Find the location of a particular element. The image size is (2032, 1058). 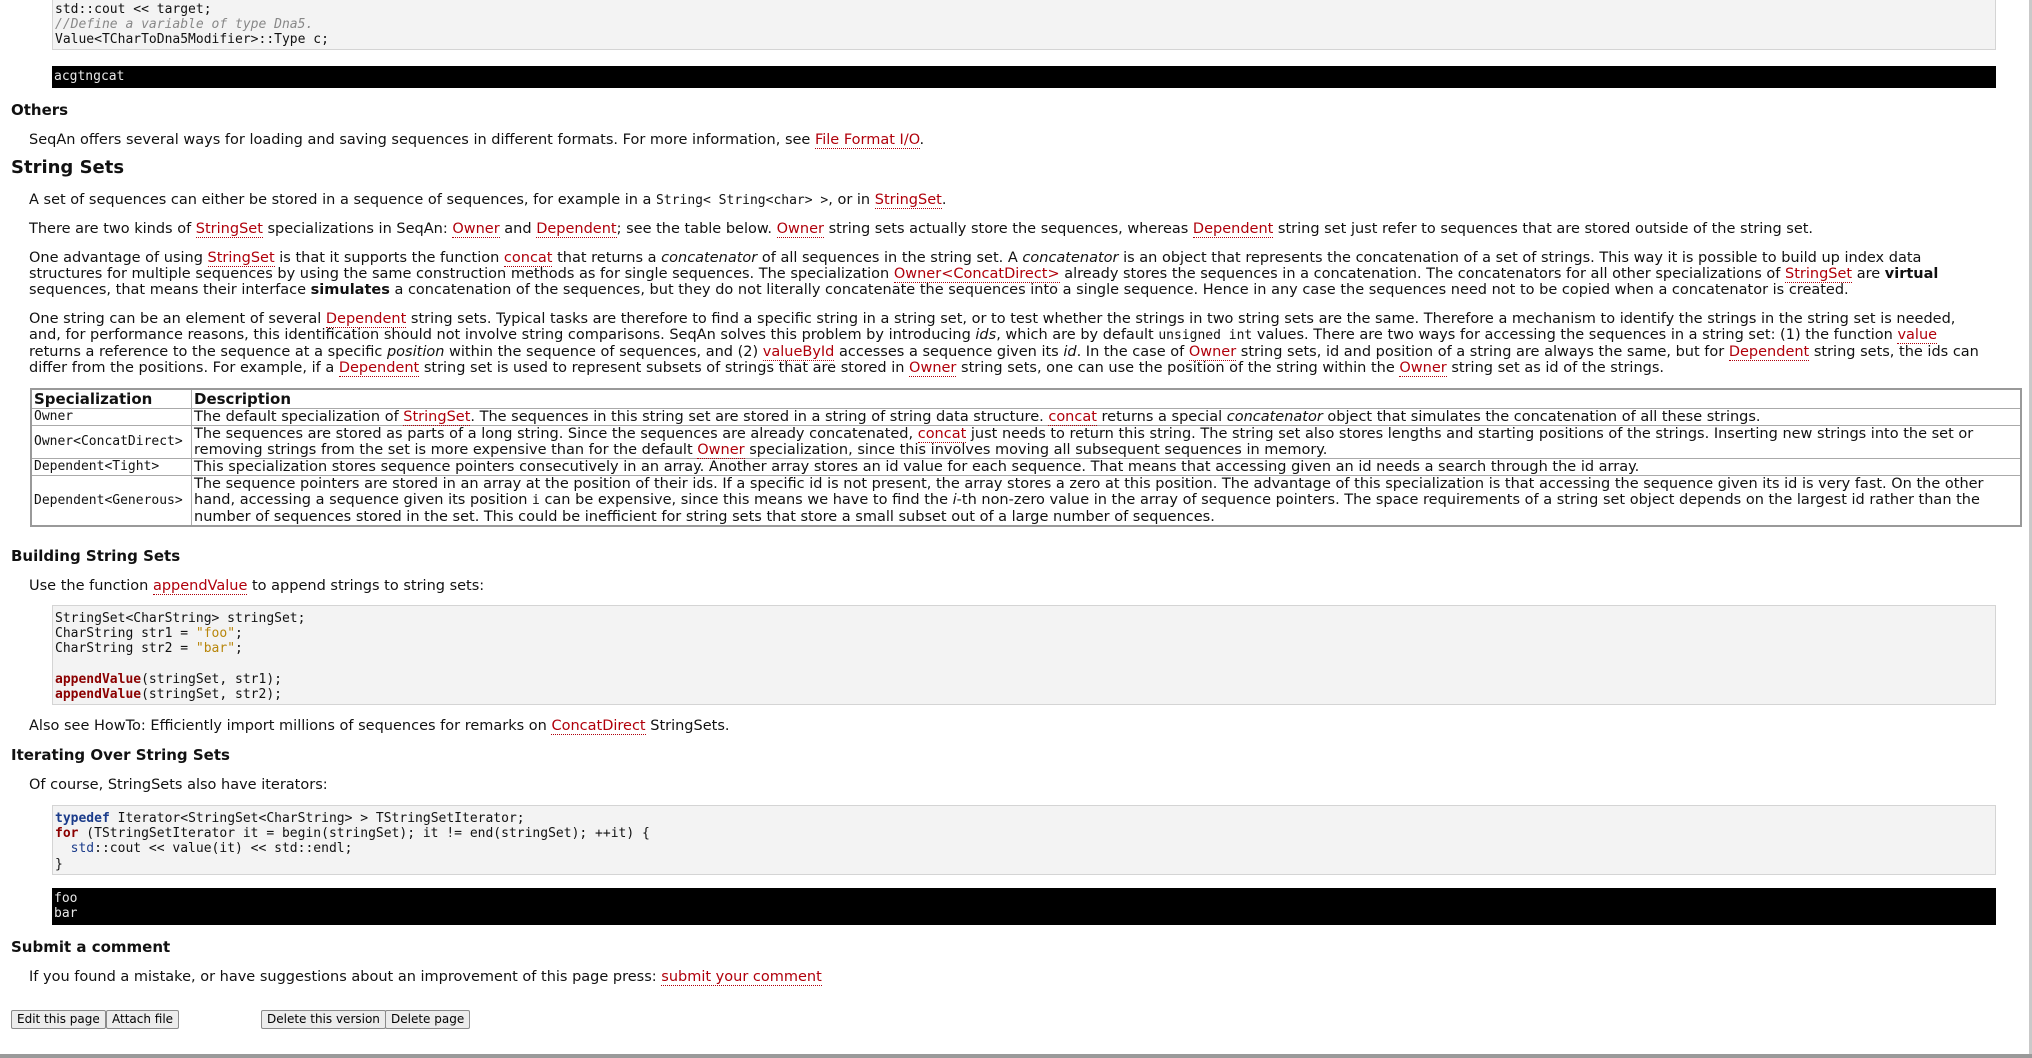

delete-page-button: Delete page is located at coordinates (428, 1019).